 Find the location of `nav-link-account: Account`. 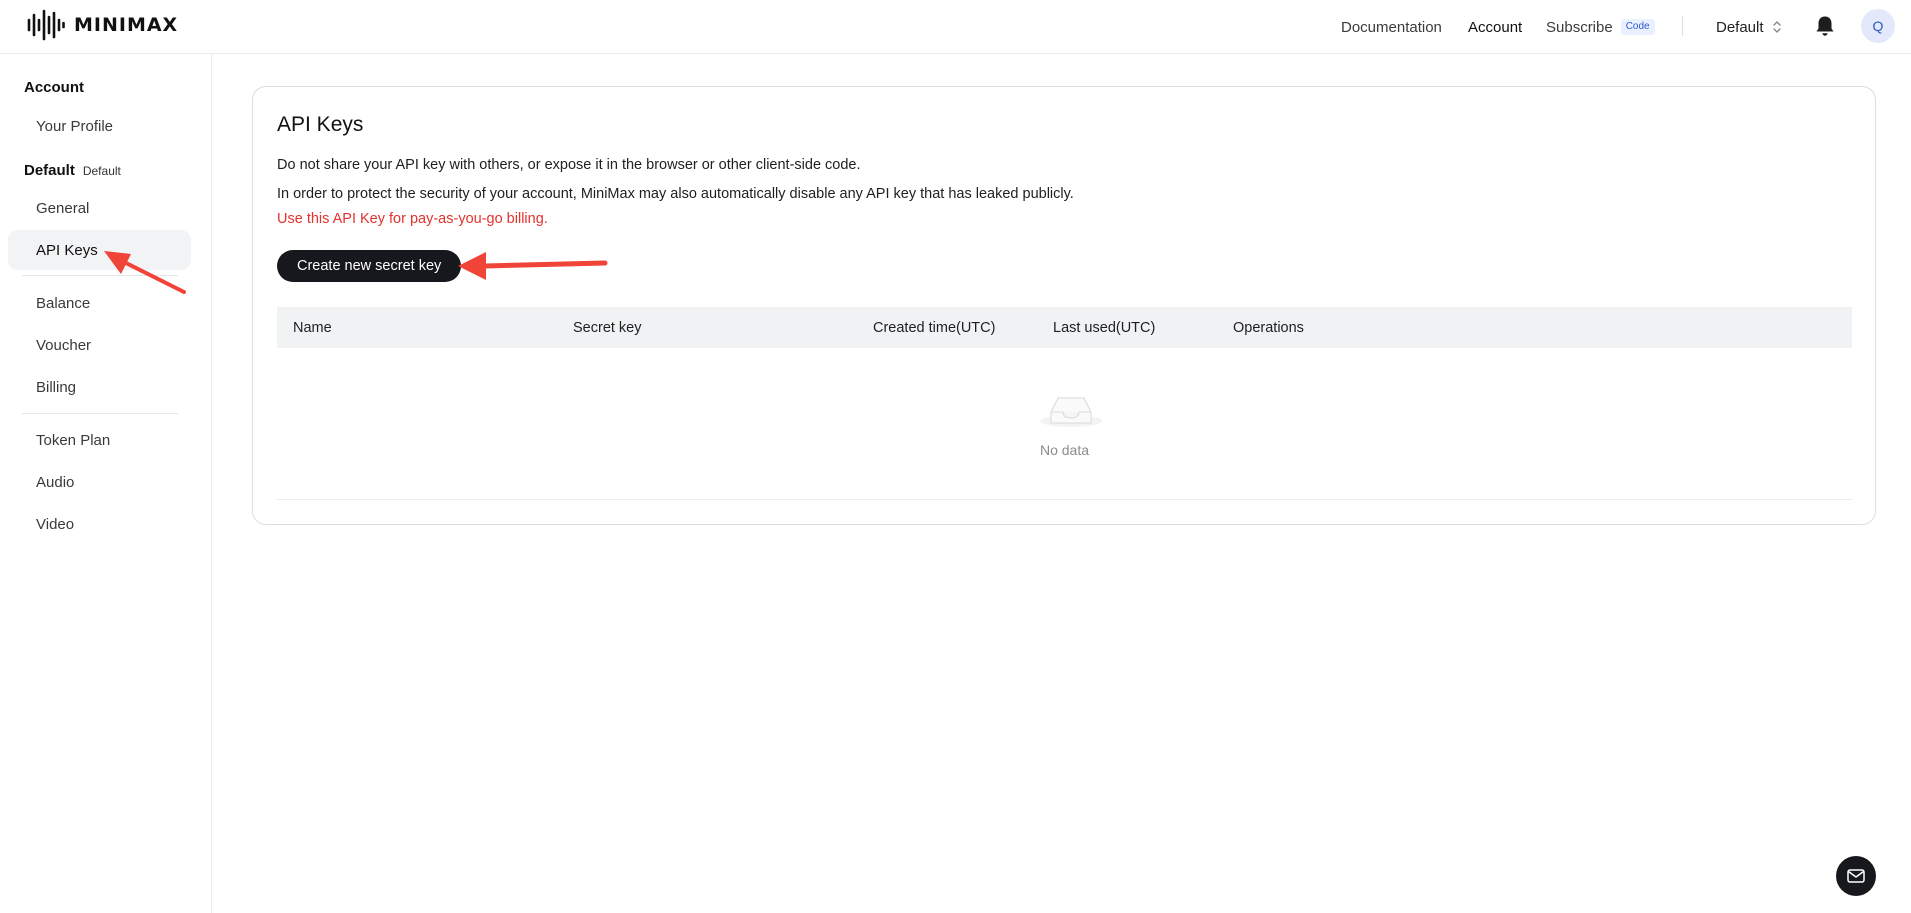

nav-link-account: Account is located at coordinates (1495, 27).